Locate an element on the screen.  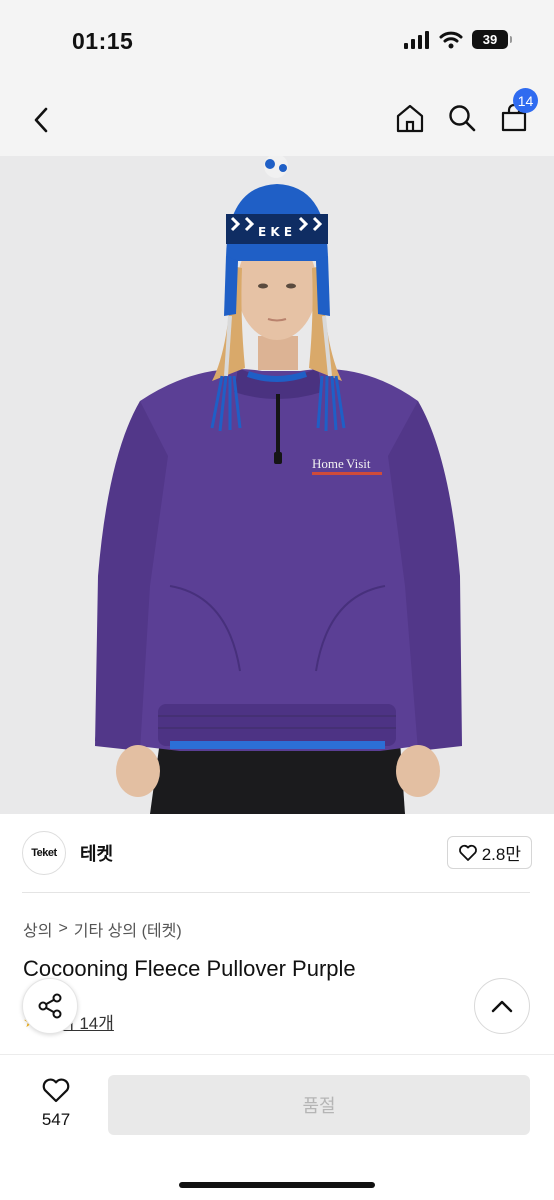
nav-actions: 14 is located at coordinates (465, 112).